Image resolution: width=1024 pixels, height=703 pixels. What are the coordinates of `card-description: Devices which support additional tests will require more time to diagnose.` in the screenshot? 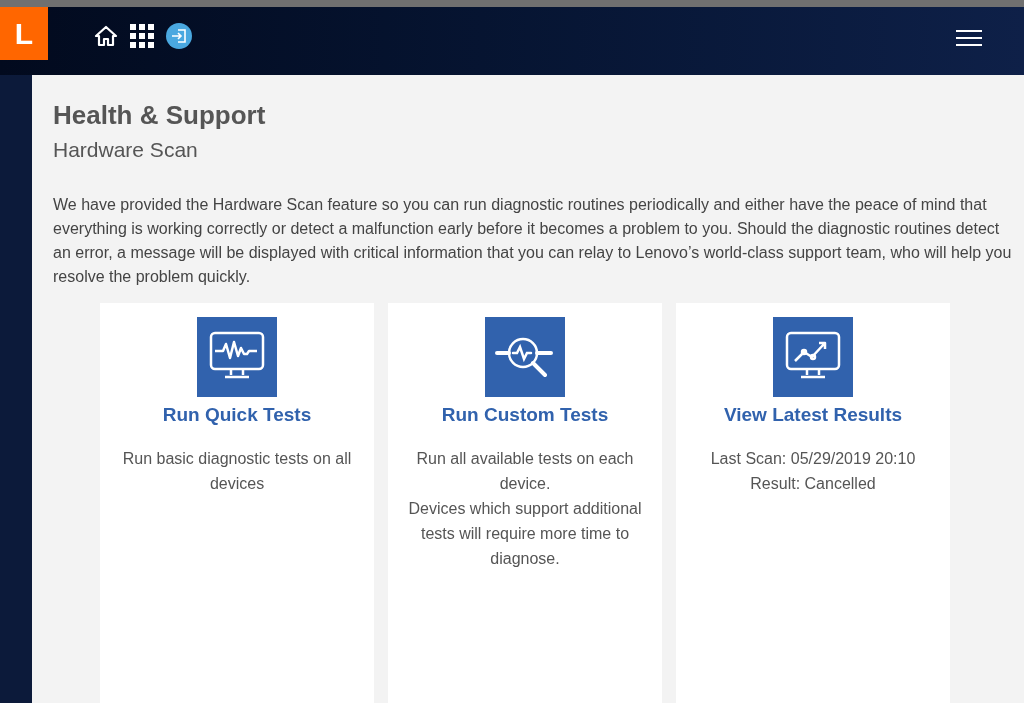 It's located at (525, 533).